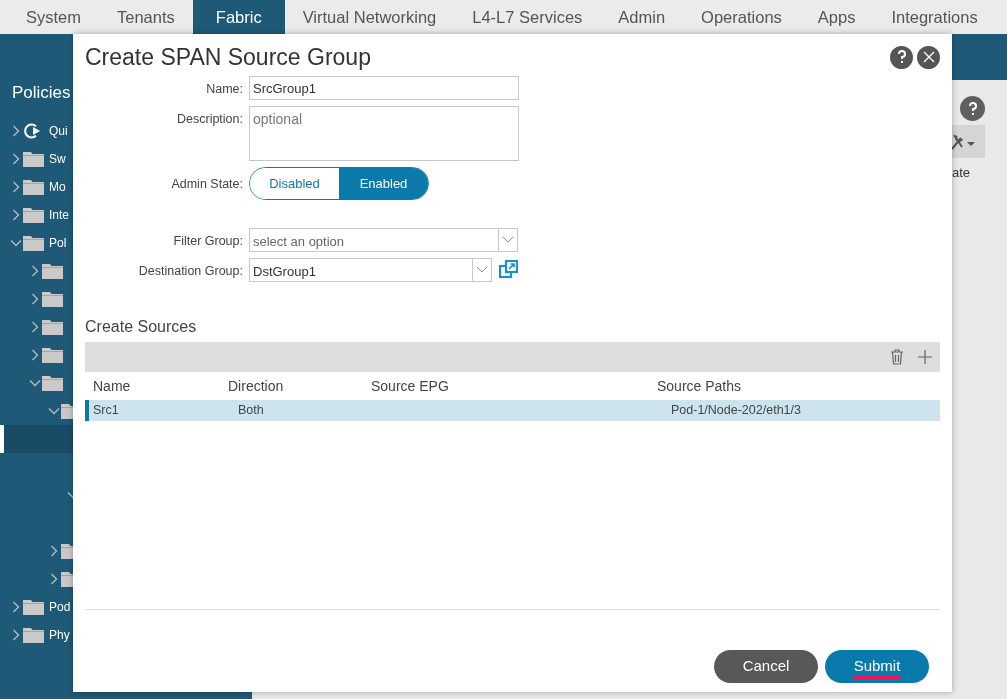 Image resolution: width=1007 pixels, height=699 pixels. Describe the element at coordinates (934, 17) in the screenshot. I see `nav-tab: Integrations` at that location.